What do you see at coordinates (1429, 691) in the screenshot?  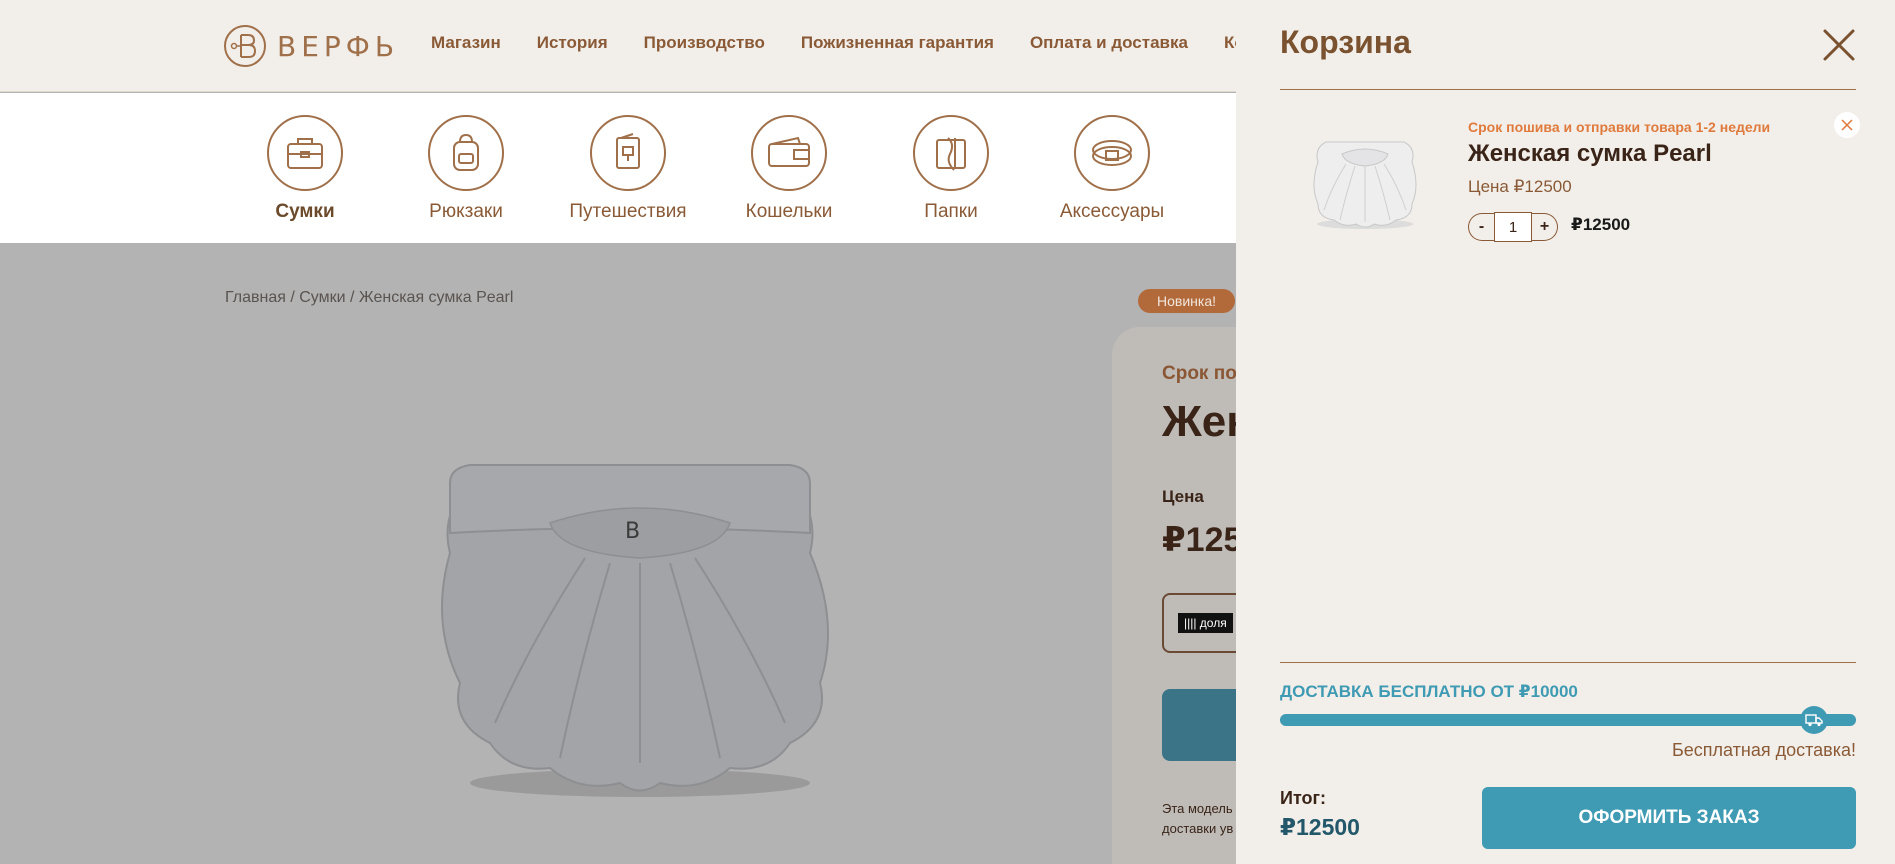 I see `free-shipping-threshold: ДОСТАВКА БЕСПЛАТНО ОТ ₽10000` at bounding box center [1429, 691].